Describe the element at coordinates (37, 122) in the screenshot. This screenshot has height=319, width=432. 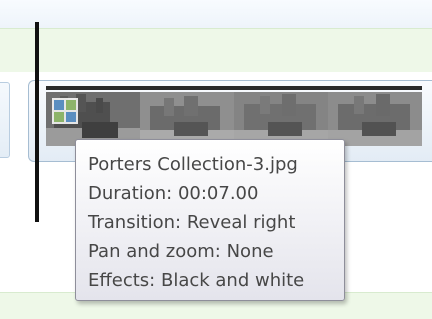
I see `timeline-playhead` at that location.